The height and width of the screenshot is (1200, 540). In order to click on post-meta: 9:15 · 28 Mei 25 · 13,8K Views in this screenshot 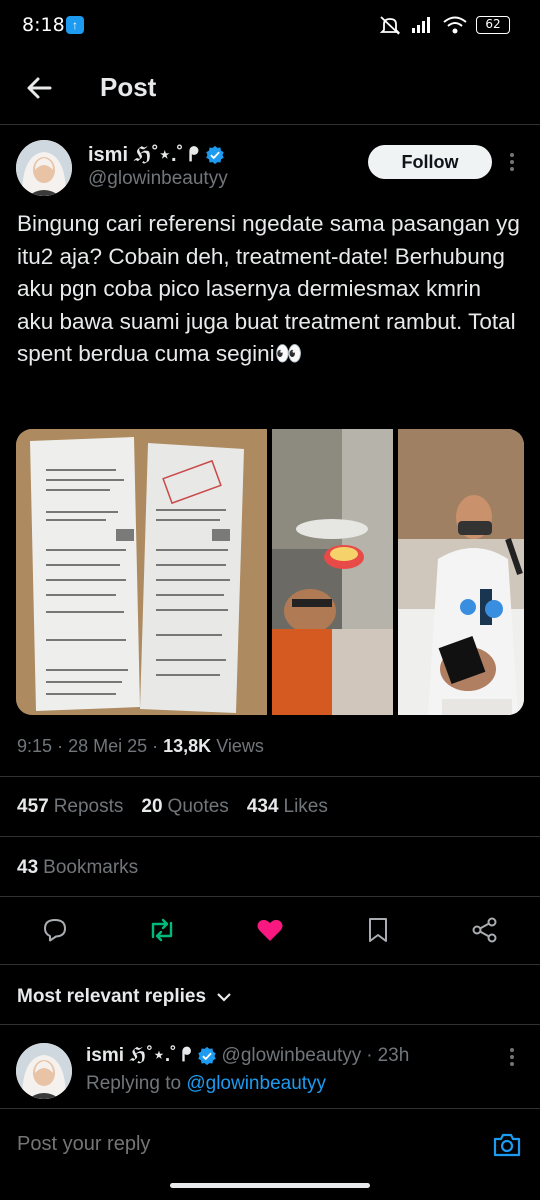, I will do `click(140, 746)`.